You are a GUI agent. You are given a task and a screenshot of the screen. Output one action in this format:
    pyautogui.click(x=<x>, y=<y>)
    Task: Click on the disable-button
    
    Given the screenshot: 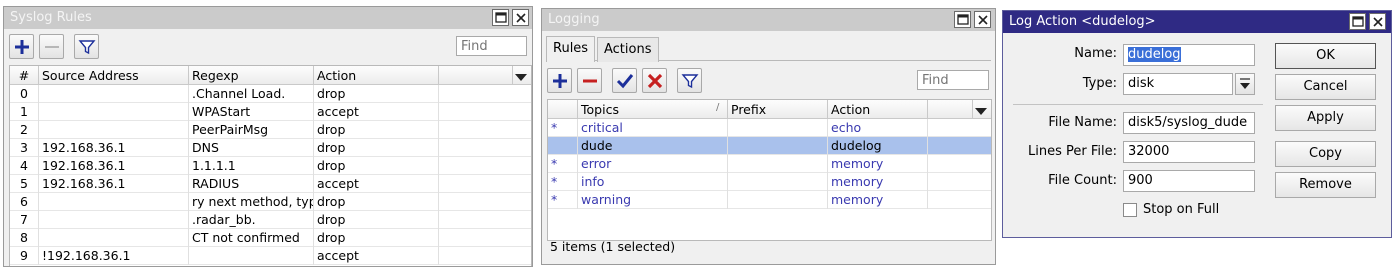 What is the action you would take?
    pyautogui.click(x=654, y=80)
    